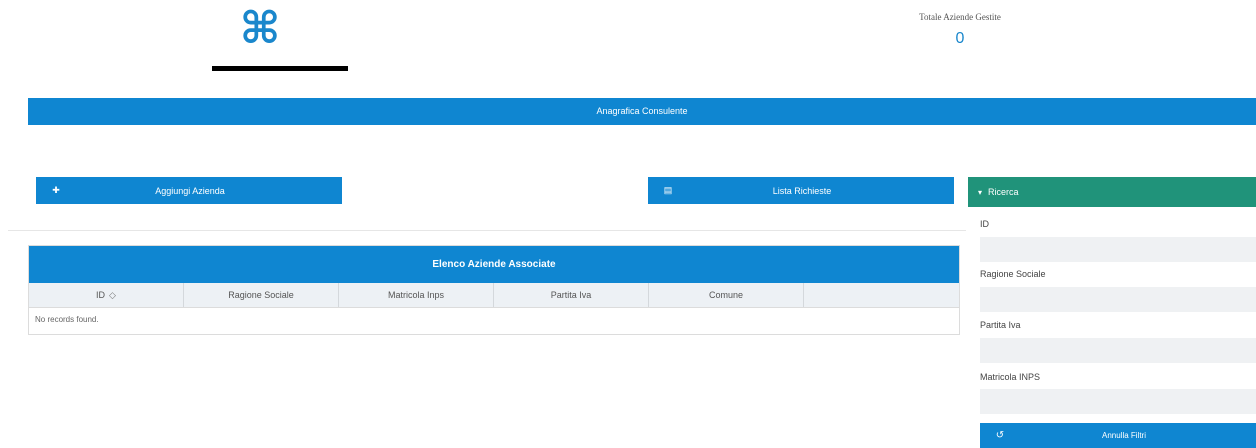 This screenshot has height=448, width=1256. I want to click on column-header-ragione-sociale: Ragione Sociale, so click(261, 295).